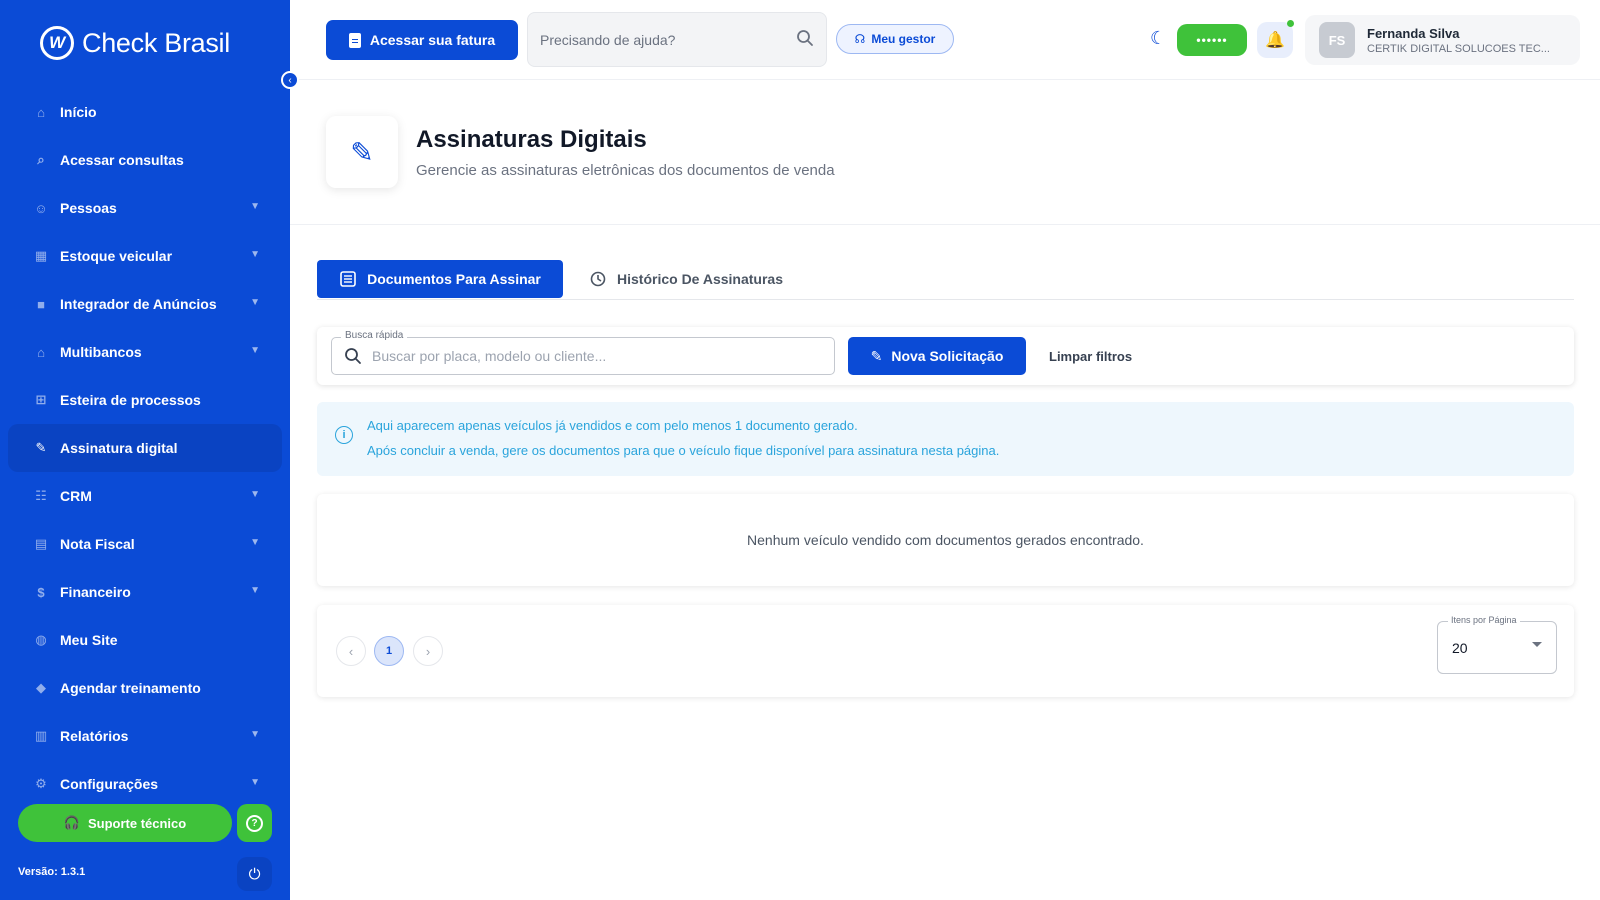 The height and width of the screenshot is (900, 1600). I want to click on sidebar-item-label: Acessar consultas, so click(122, 160).